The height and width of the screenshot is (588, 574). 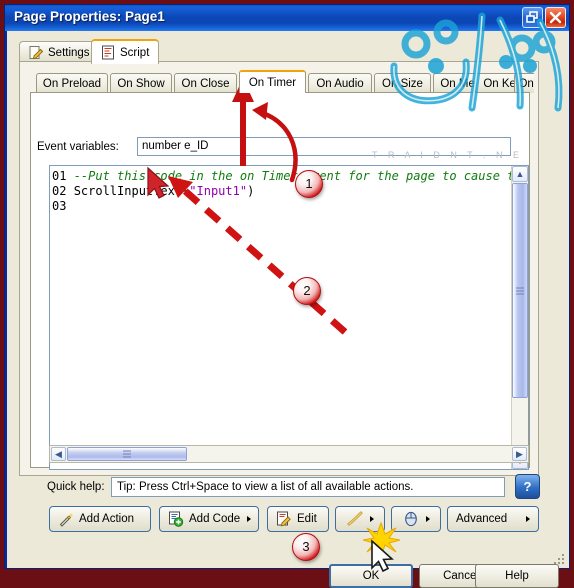 I want to click on watermark-site-text: T R A I D N T . N E, so click(x=448, y=155).